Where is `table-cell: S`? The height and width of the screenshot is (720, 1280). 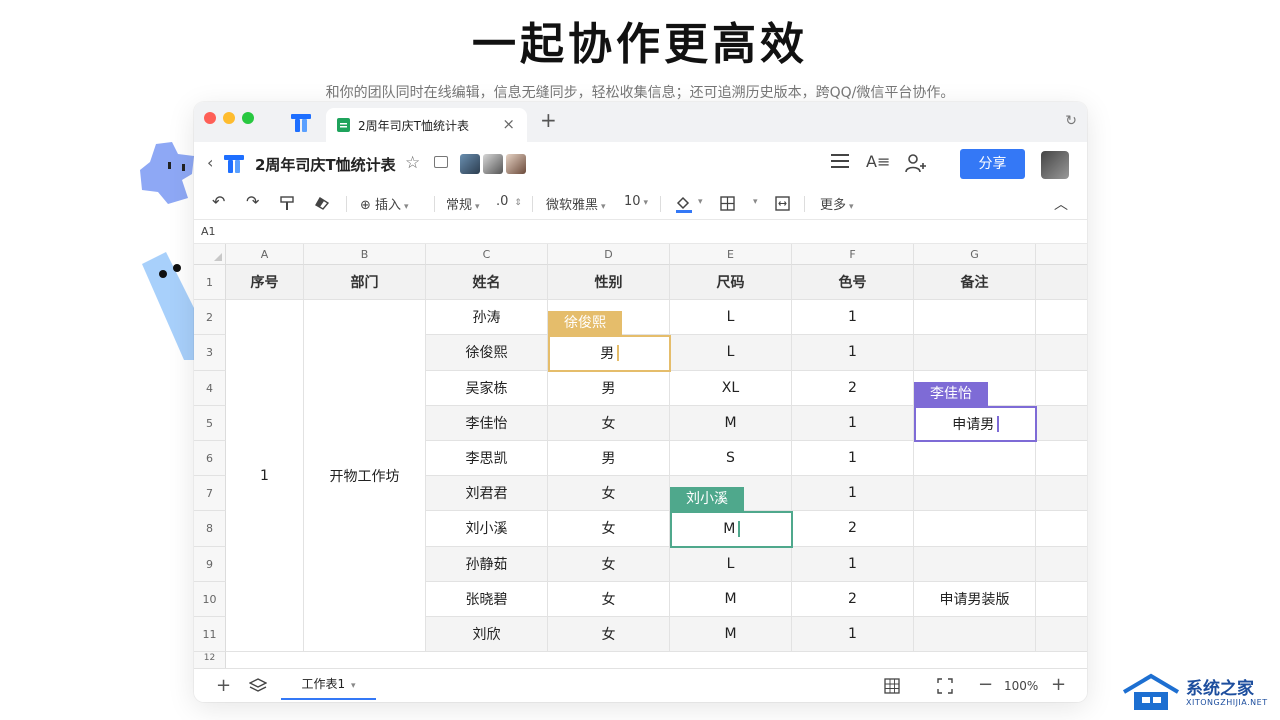 table-cell: S is located at coordinates (731, 459).